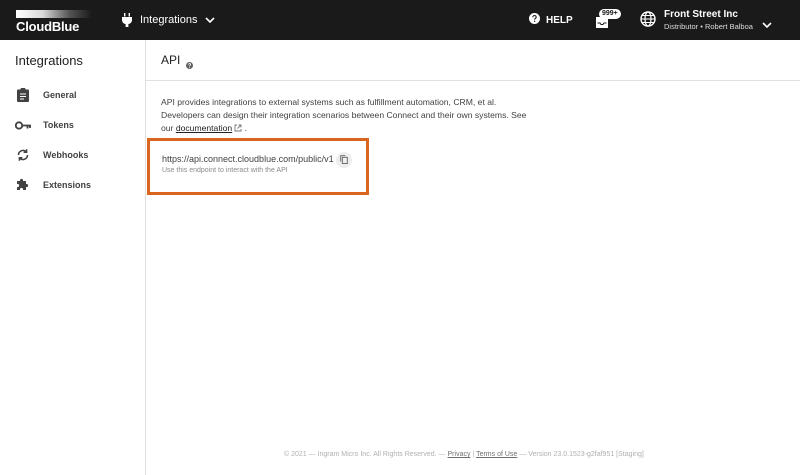  I want to click on external-link-icon, so click(238, 129).